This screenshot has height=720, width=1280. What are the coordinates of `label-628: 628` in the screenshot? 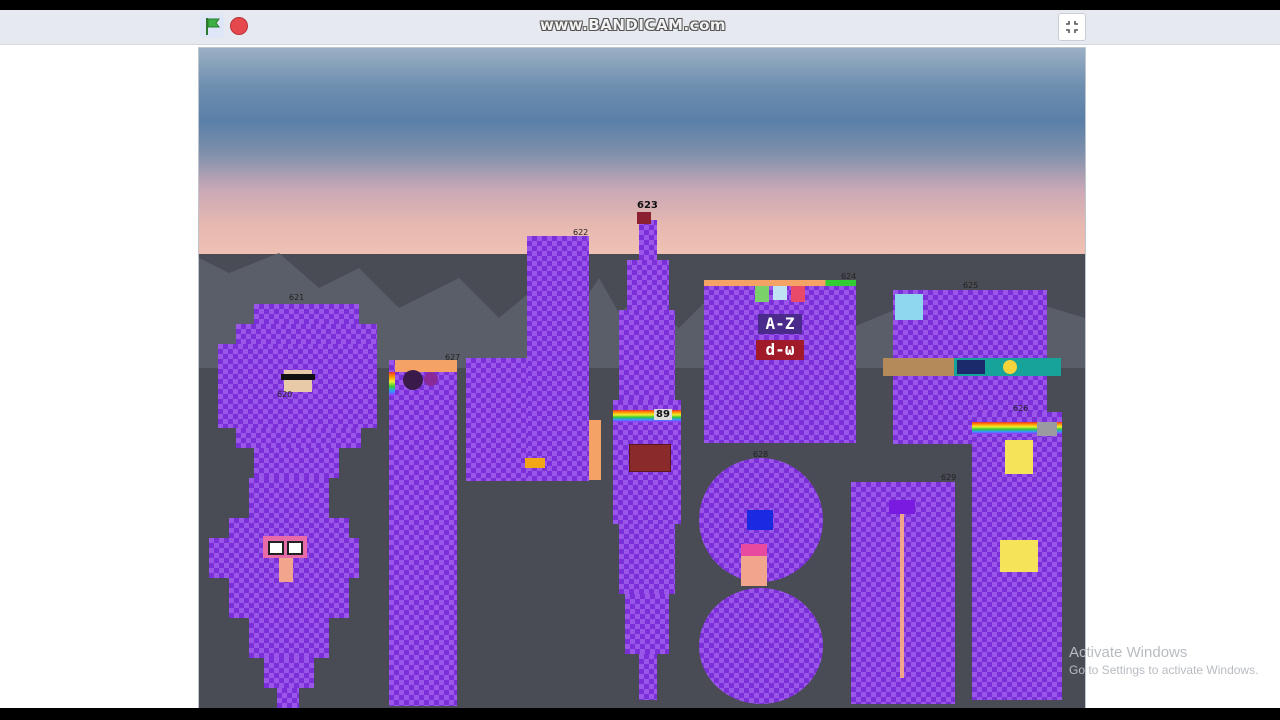 It's located at (761, 454).